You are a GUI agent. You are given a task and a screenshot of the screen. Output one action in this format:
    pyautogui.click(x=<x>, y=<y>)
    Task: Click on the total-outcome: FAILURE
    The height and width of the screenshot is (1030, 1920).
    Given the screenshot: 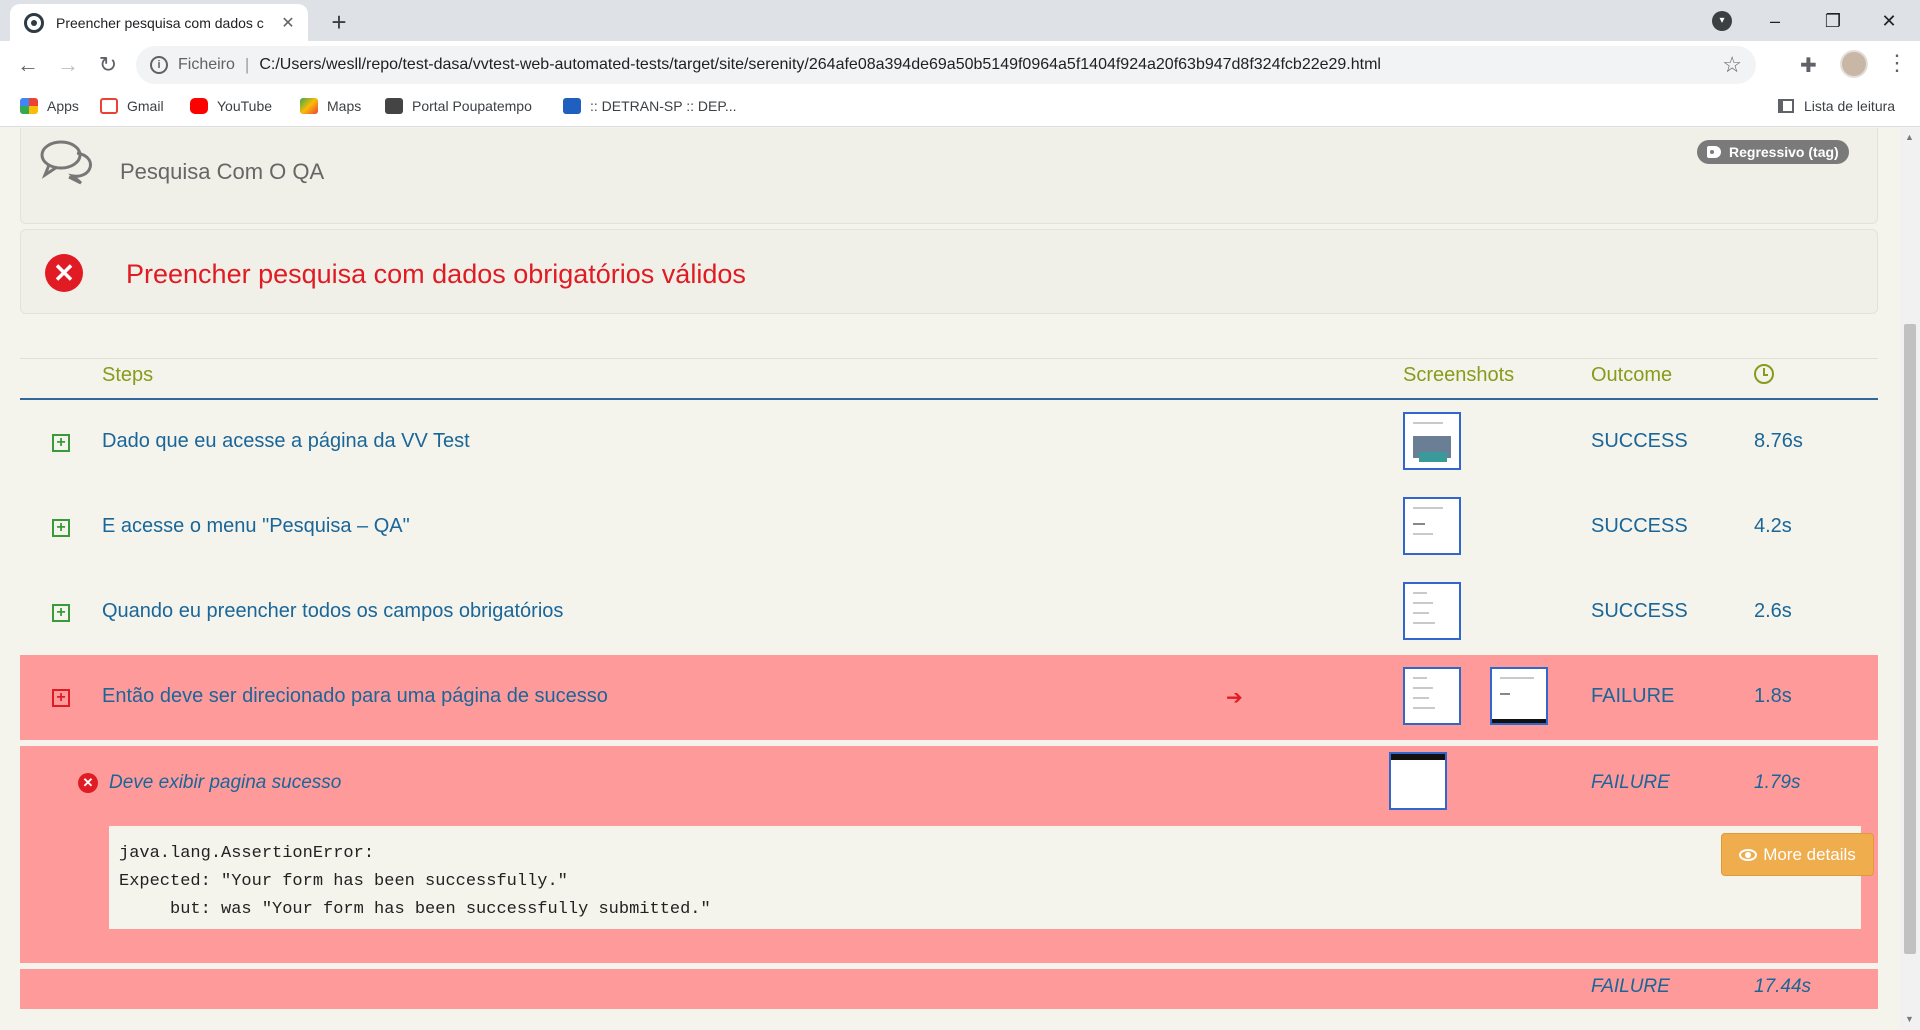 What is the action you would take?
    pyautogui.click(x=1630, y=986)
    